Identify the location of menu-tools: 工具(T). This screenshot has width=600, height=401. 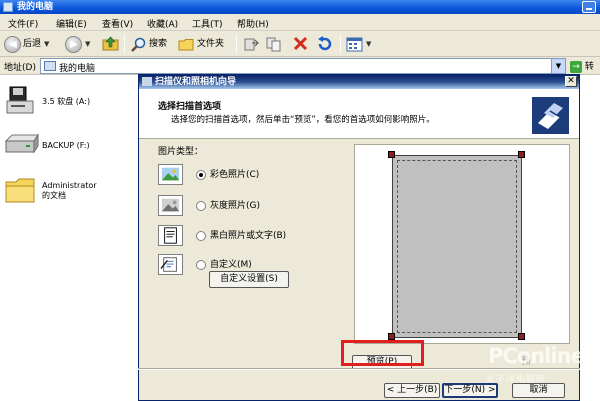
(207, 23).